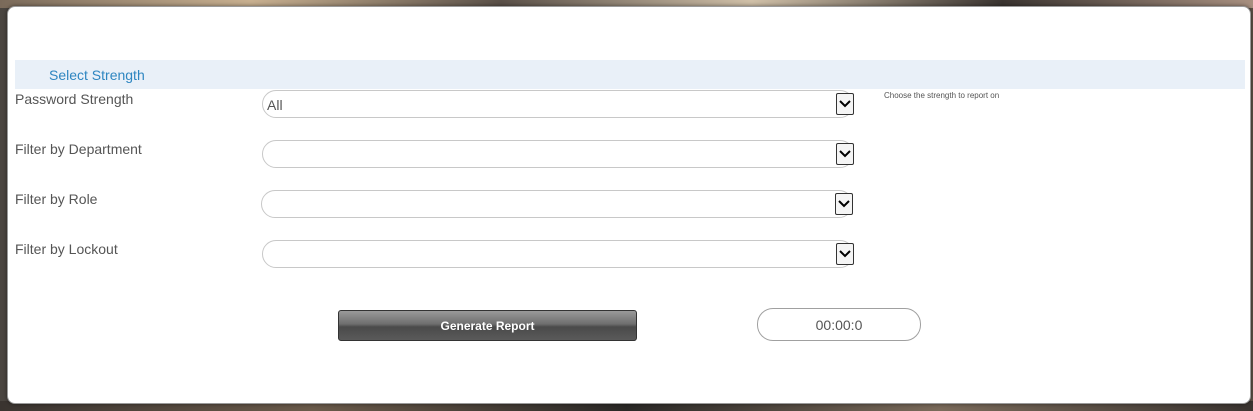 The height and width of the screenshot is (411, 1253). What do you see at coordinates (275, 105) in the screenshot?
I see `password-strength-value: All` at bounding box center [275, 105].